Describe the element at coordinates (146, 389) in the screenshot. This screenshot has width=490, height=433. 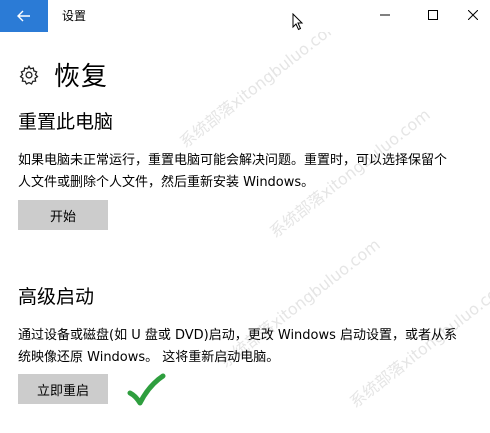
I see `checkmark-icon` at that location.